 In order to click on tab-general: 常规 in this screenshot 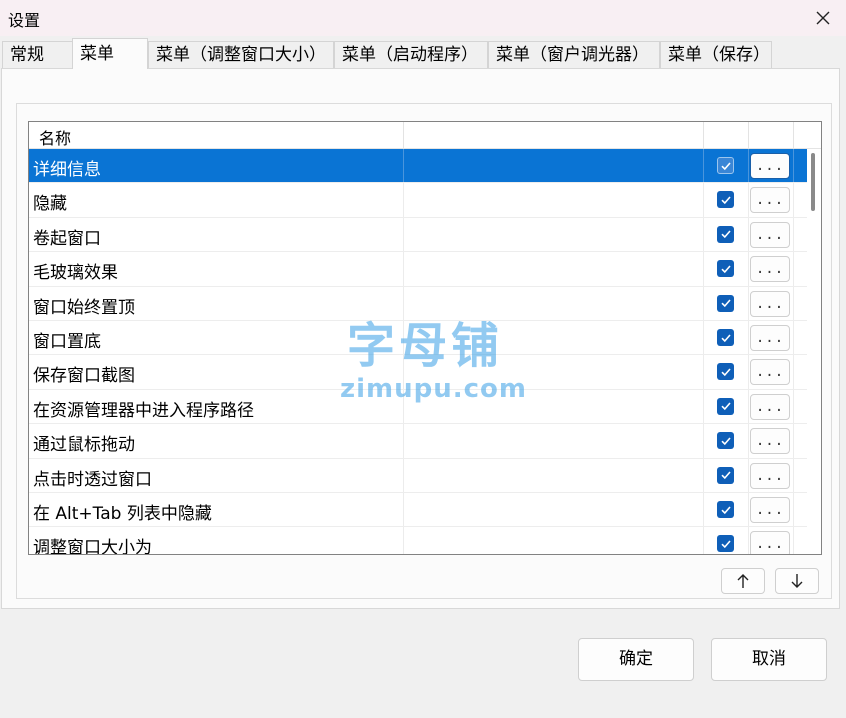, I will do `click(38, 54)`.